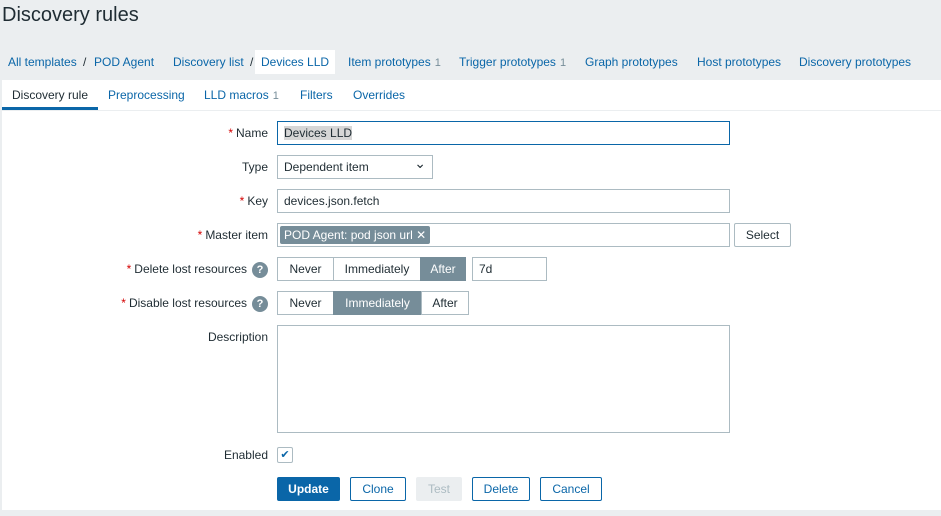 The width and height of the screenshot is (941, 516). I want to click on master-item-field: POD Agent: pod json url ✕, so click(503, 235).